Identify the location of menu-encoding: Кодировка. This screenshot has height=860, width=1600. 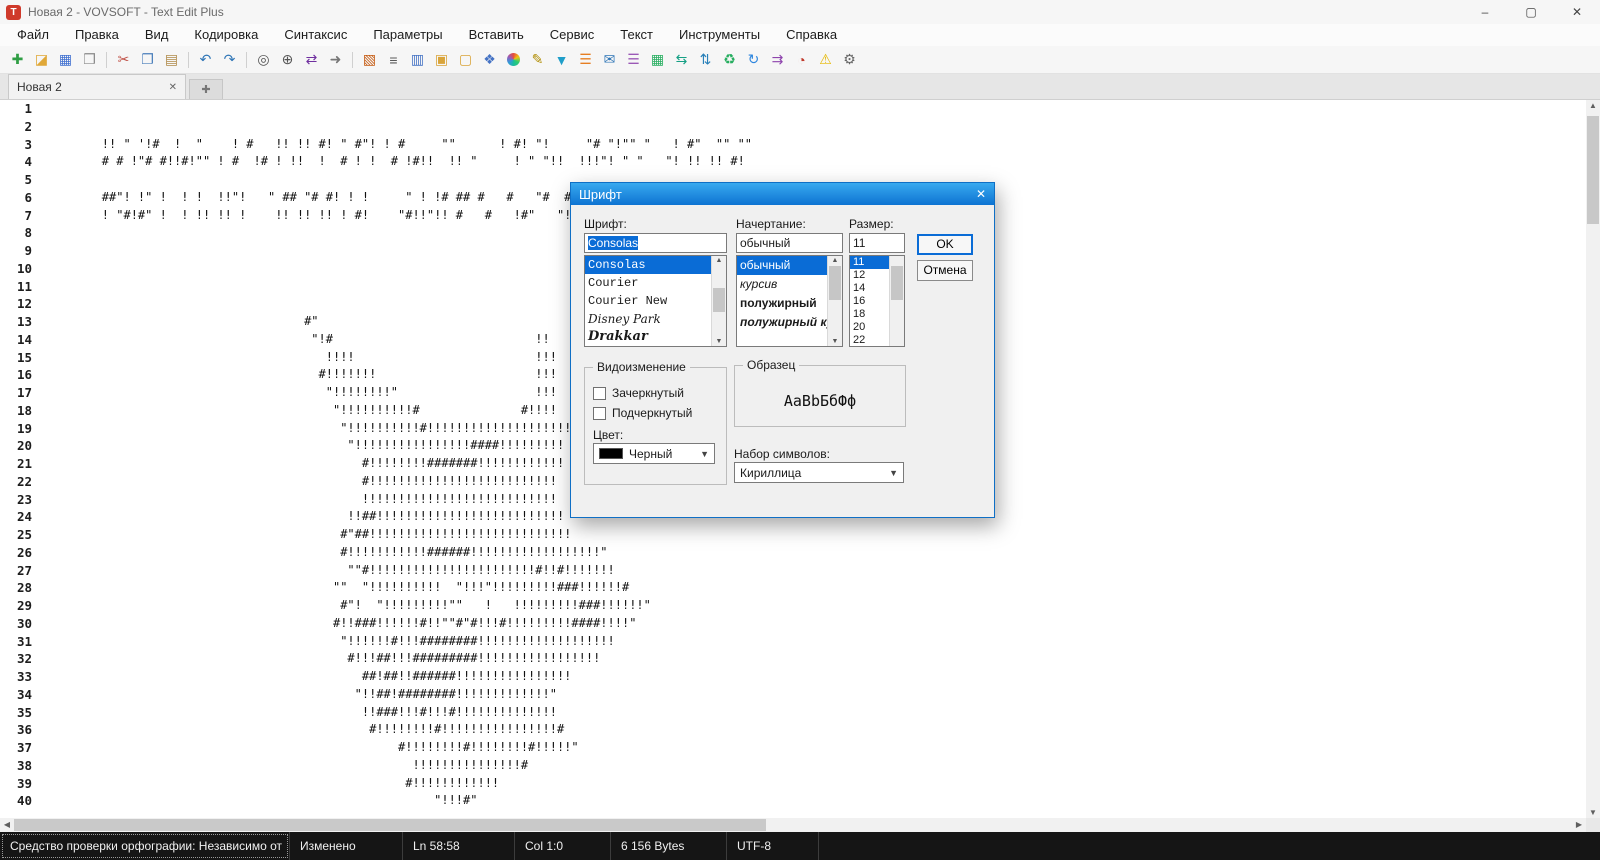
(226, 35).